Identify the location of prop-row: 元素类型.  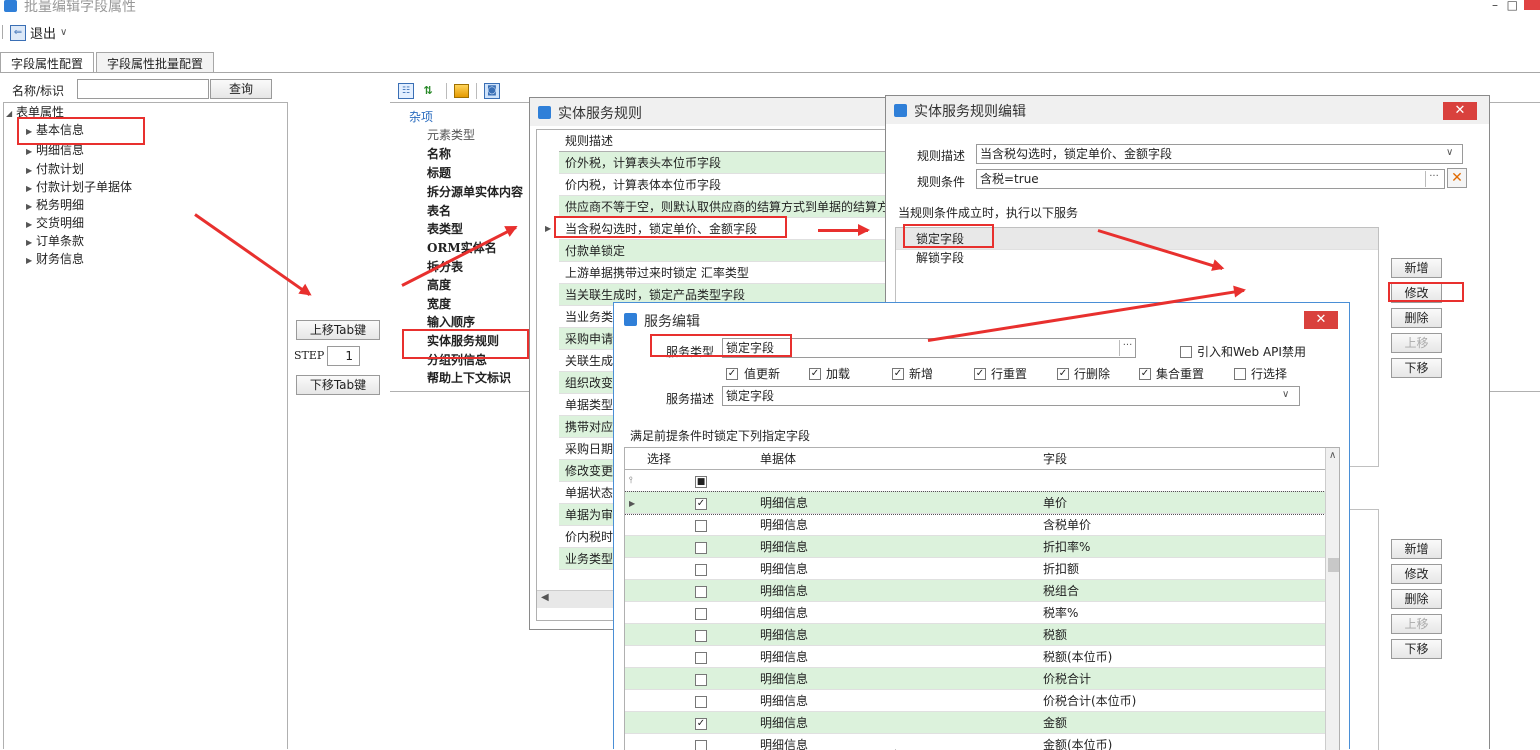
(468, 135).